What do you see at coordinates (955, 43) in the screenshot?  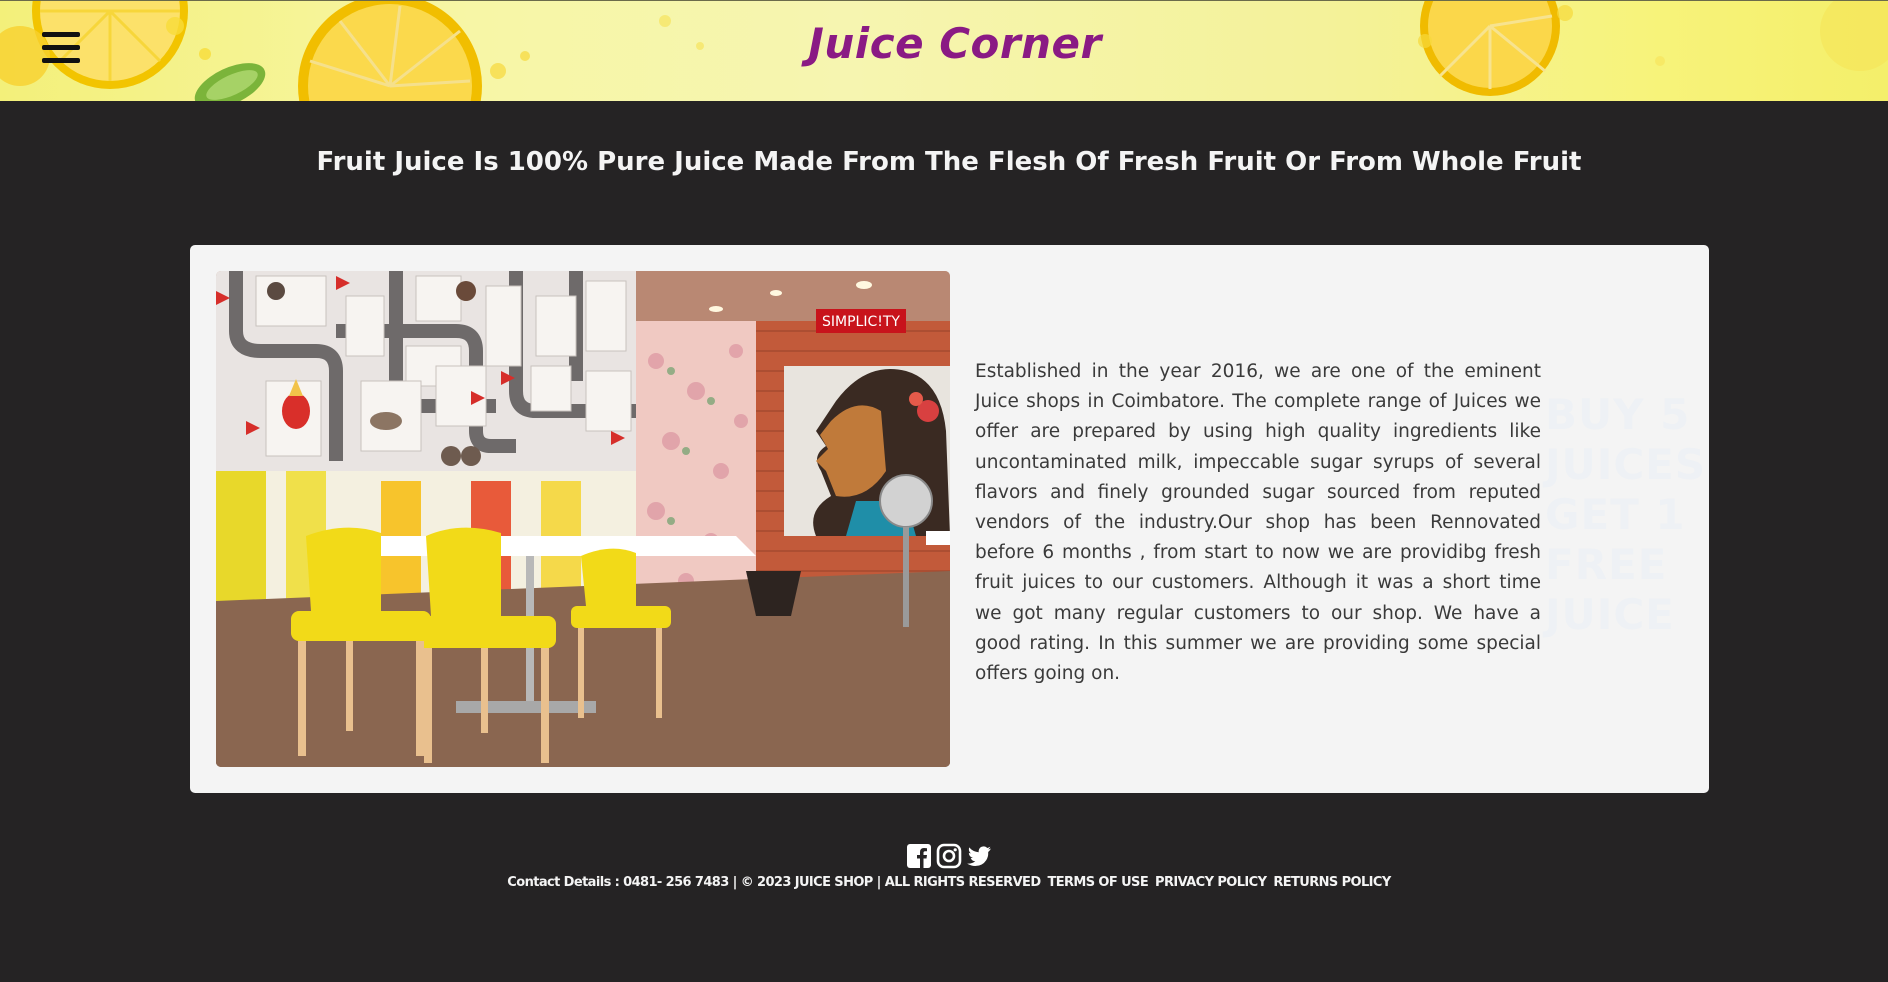 I see `site-title: Juice Corner` at bounding box center [955, 43].